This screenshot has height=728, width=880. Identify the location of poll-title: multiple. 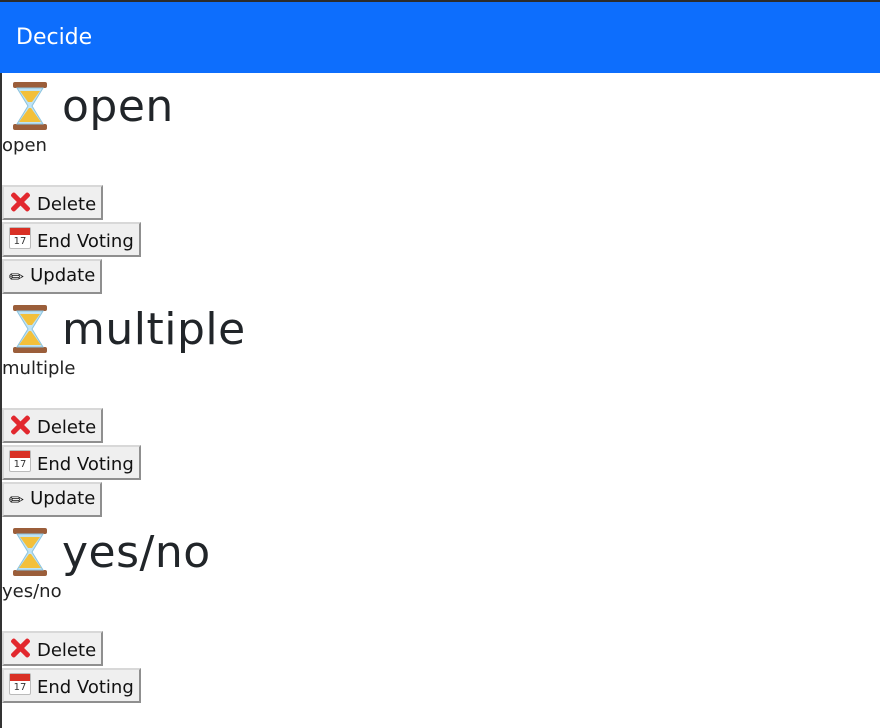
(441, 329).